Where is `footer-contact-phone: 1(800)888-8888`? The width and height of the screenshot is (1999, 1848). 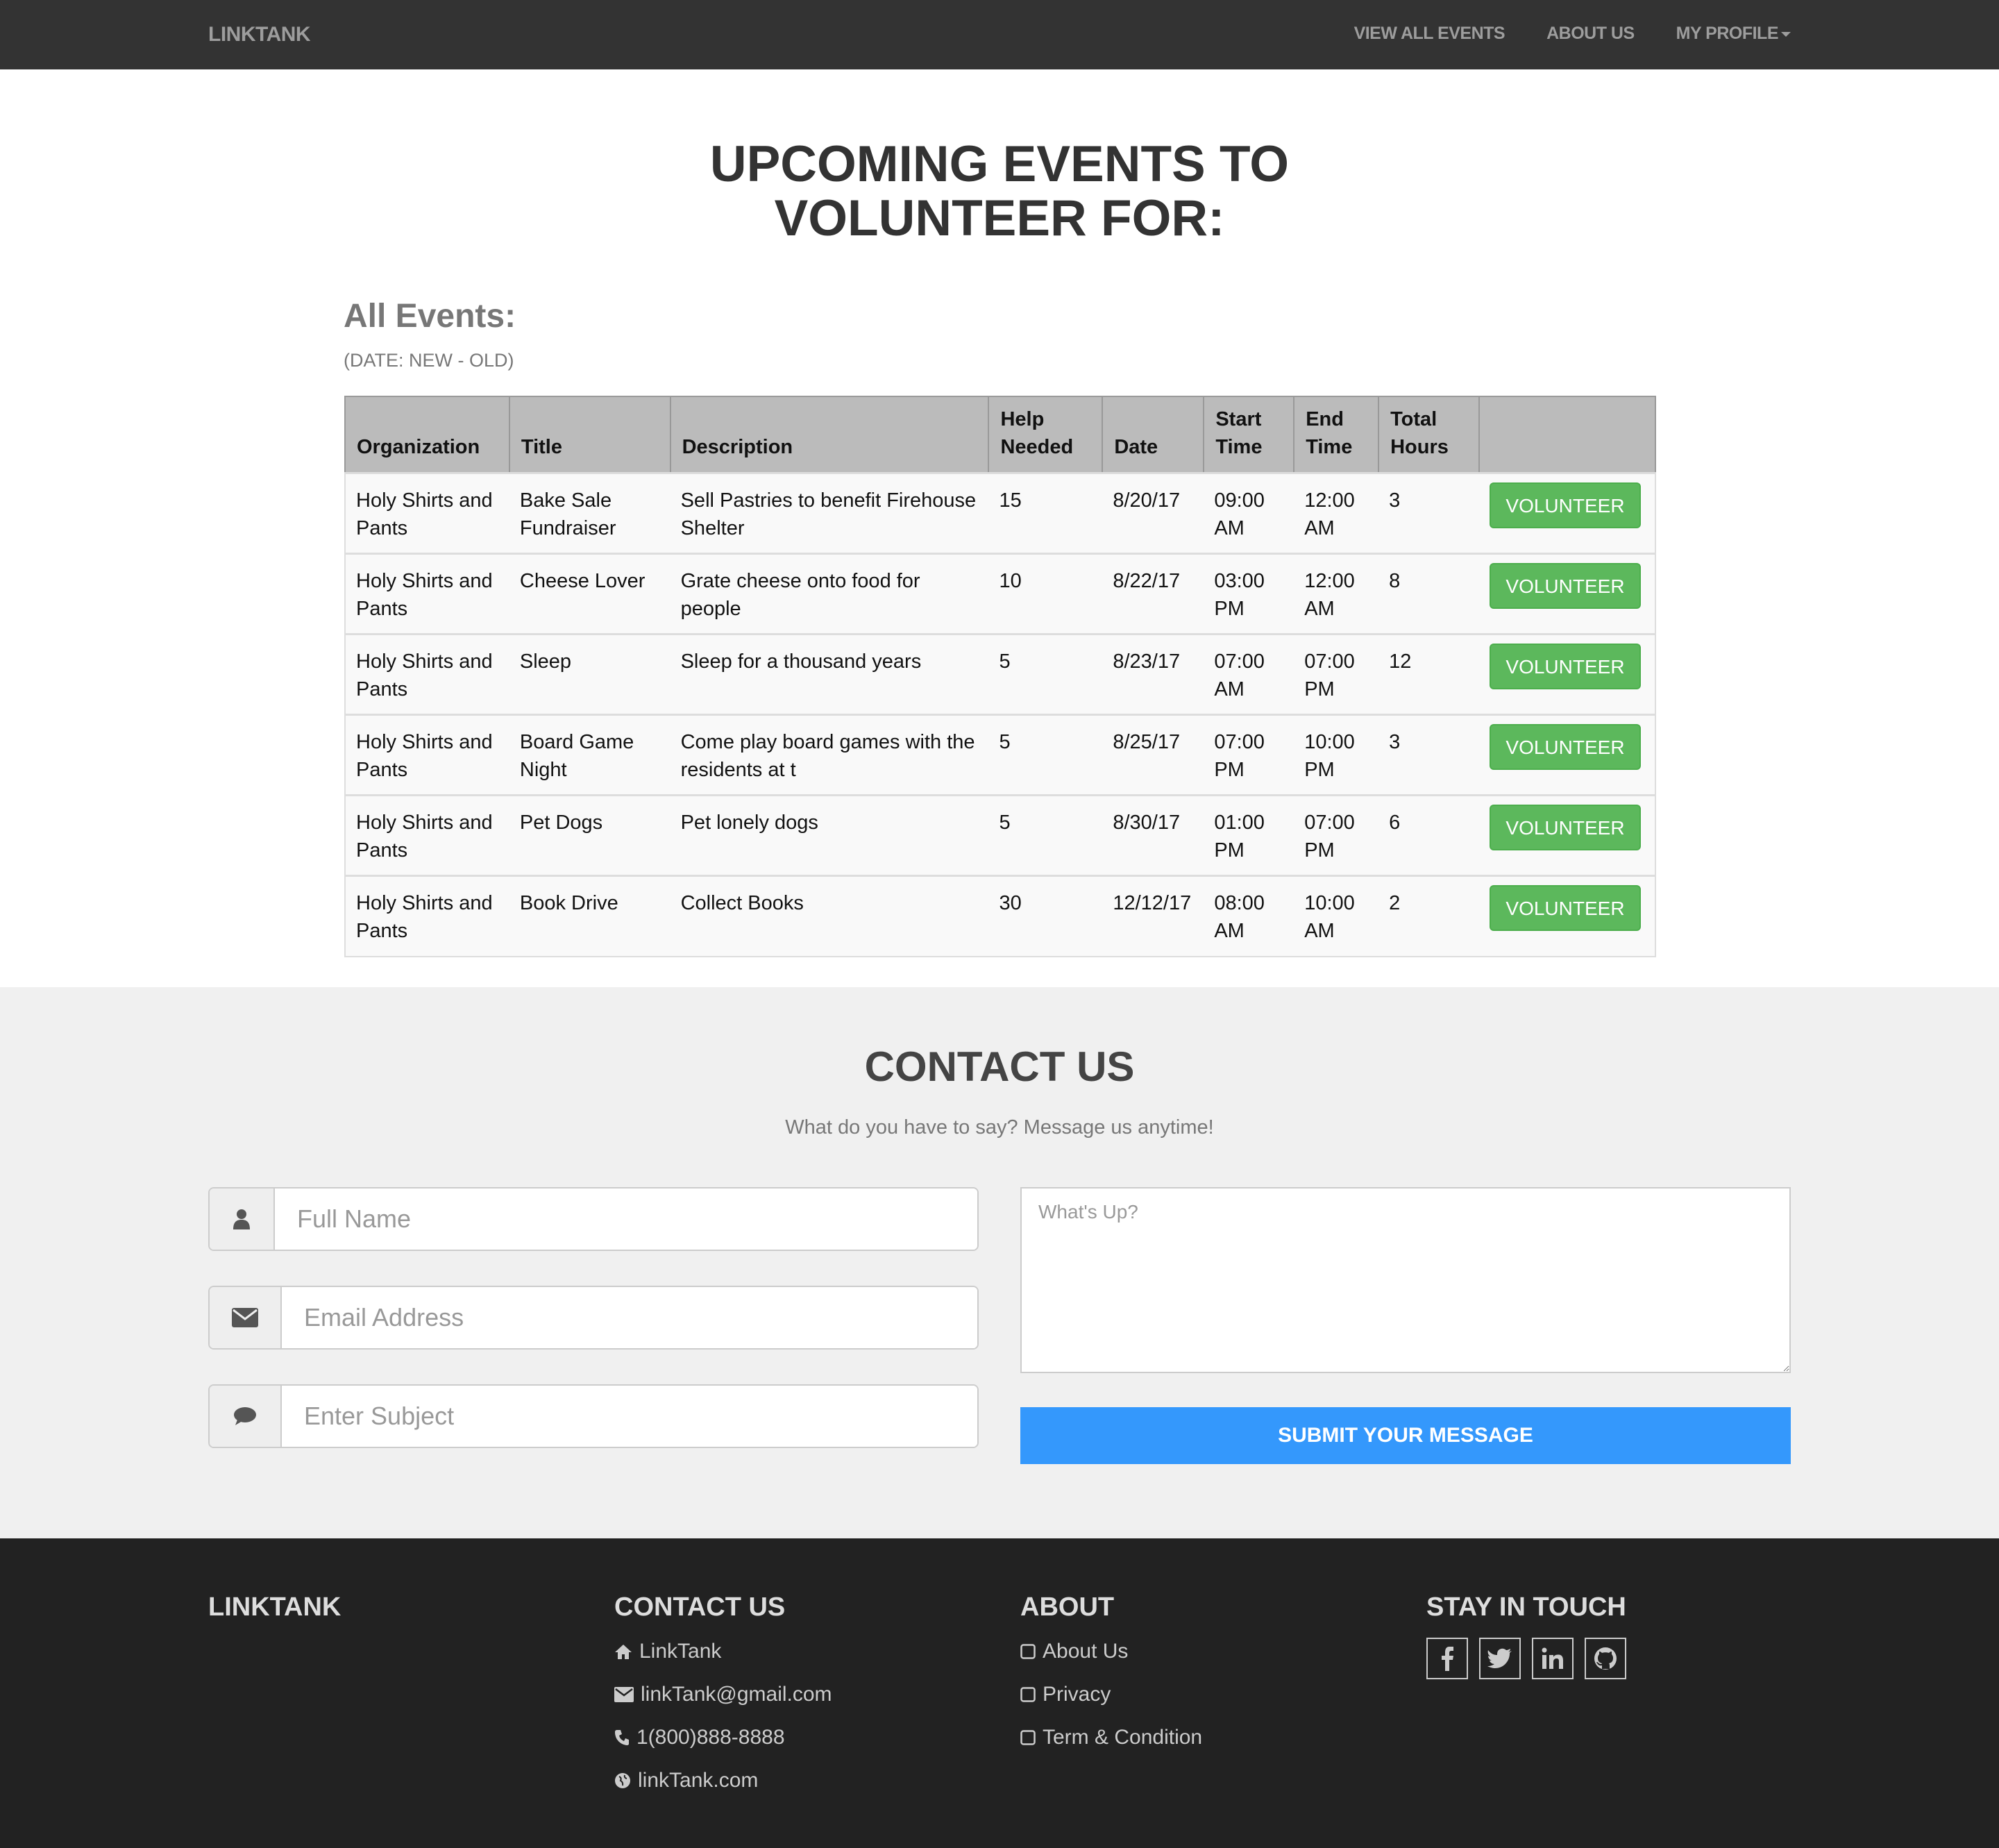
footer-contact-phone: 1(800)888-8888 is located at coordinates (723, 1738).